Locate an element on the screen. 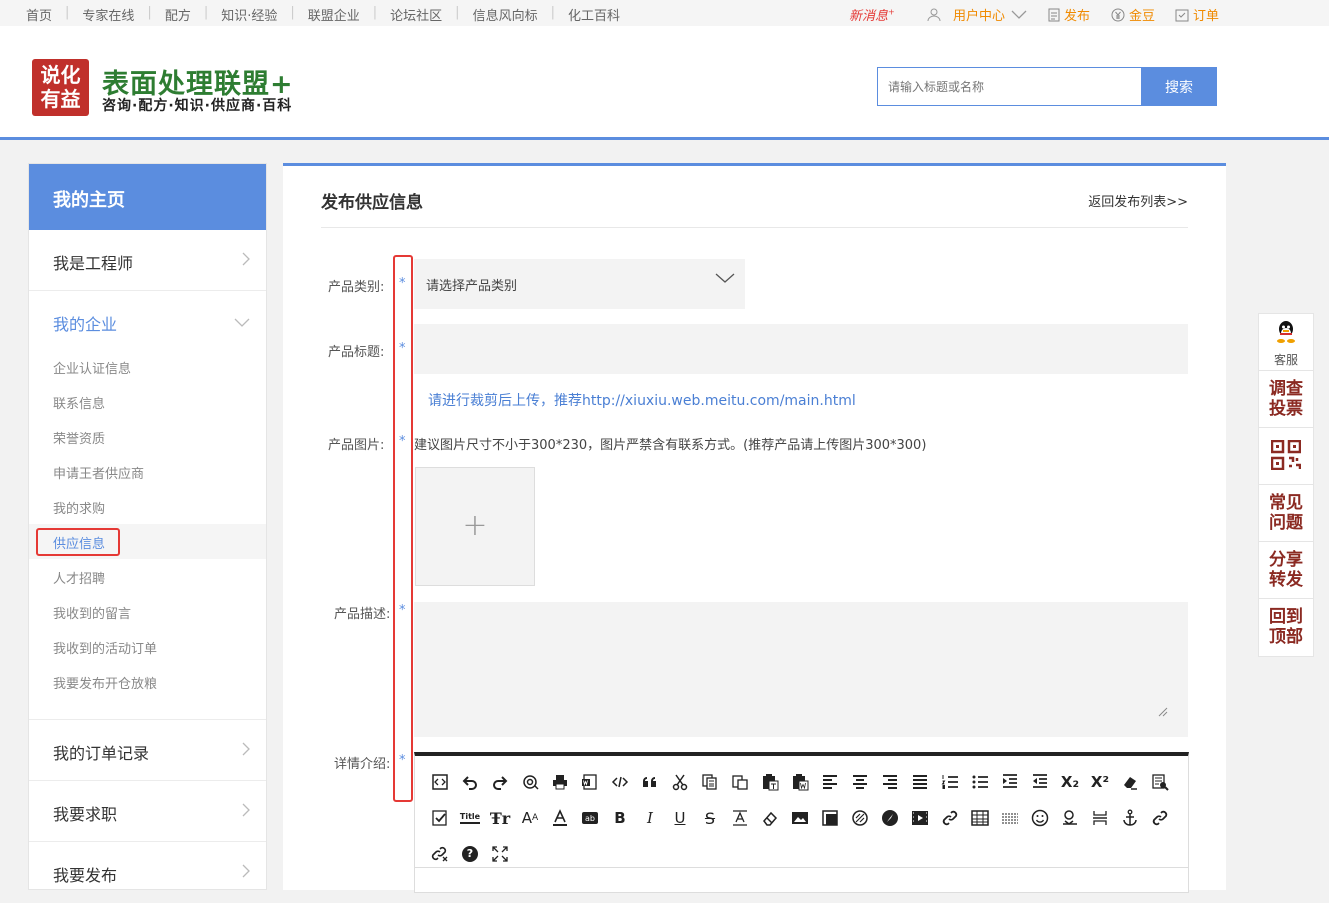 This screenshot has height=903, width=1329. word-icon is located at coordinates (590, 782).